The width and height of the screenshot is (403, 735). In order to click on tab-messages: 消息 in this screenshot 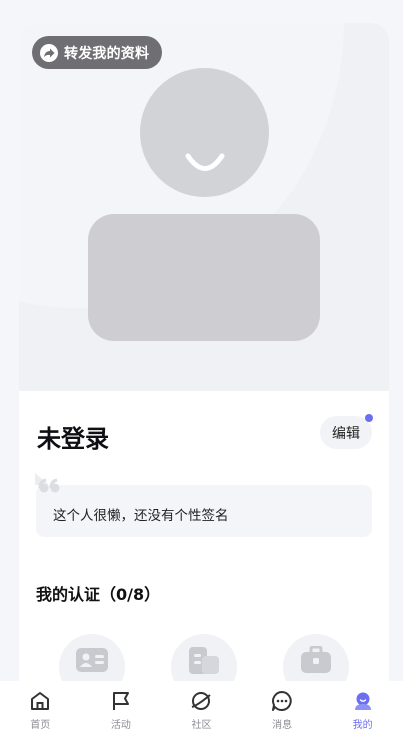, I will do `click(282, 708)`.